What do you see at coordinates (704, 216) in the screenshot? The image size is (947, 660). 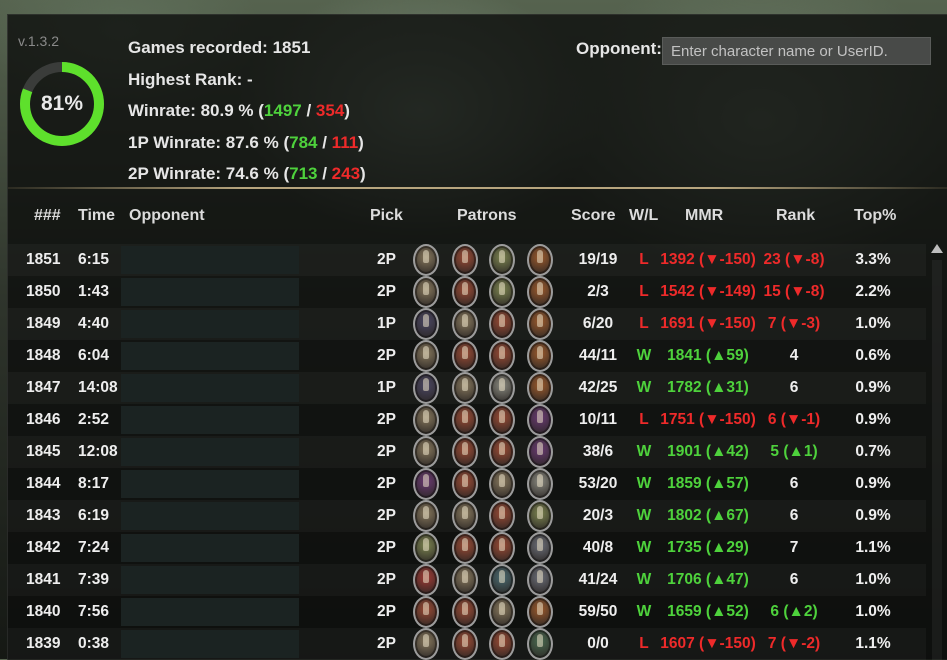 I see `header-mmr: MMR` at bounding box center [704, 216].